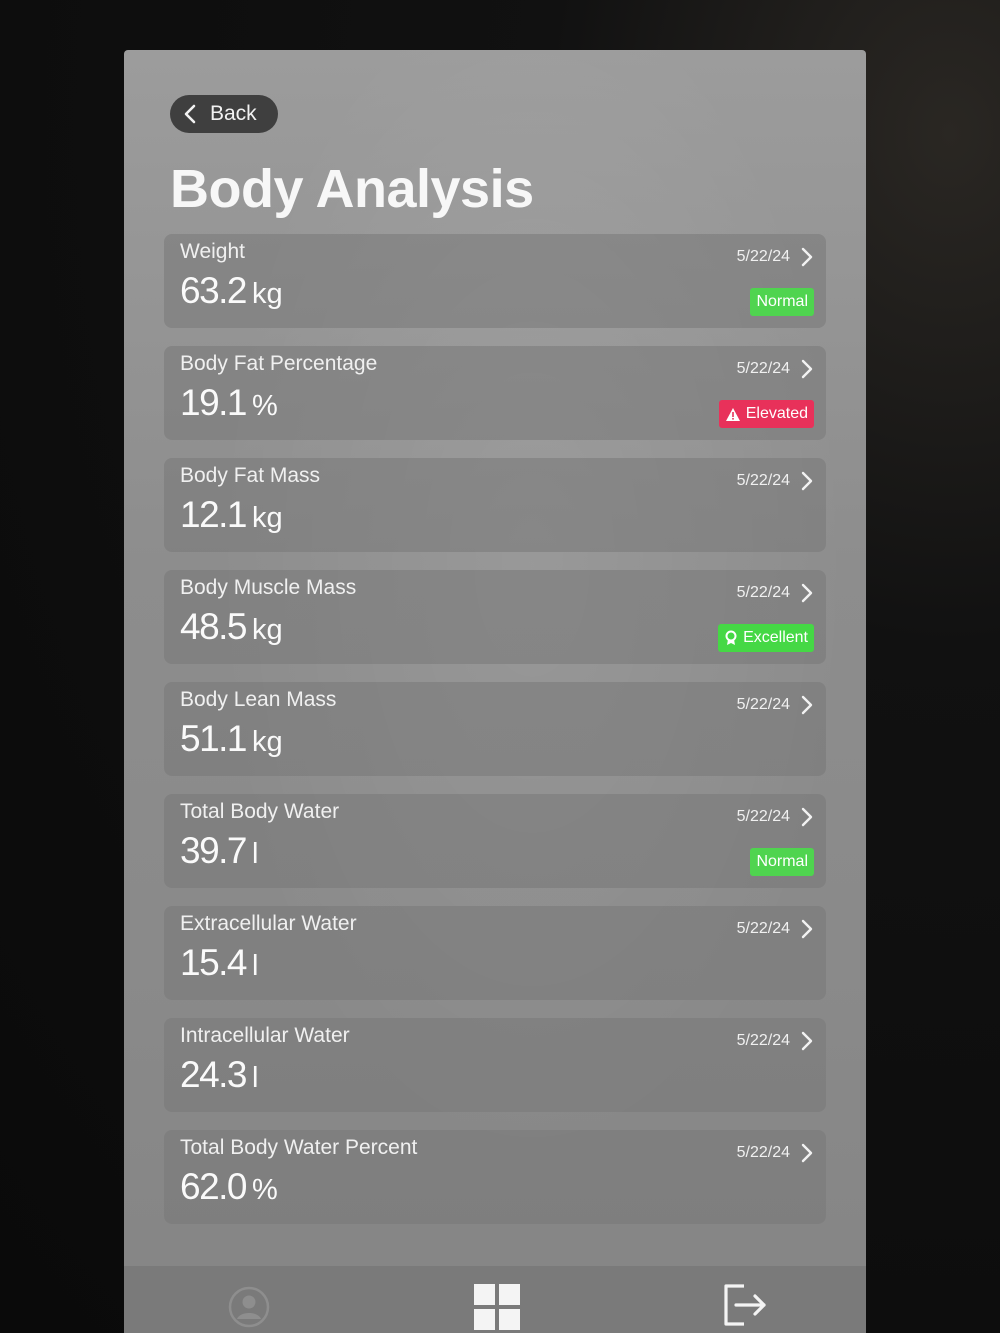  I want to click on metric-label: Total Body Water, so click(260, 811).